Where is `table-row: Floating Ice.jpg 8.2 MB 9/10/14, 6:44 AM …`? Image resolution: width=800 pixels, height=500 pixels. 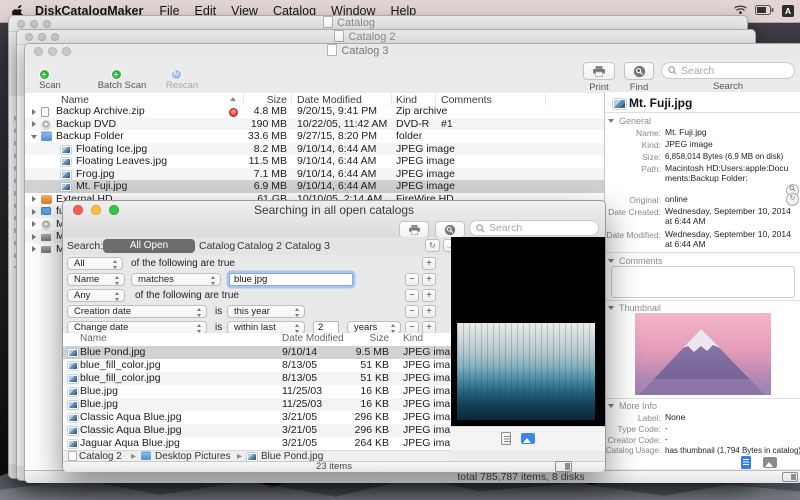
table-row: Floating Ice.jpg 8.2 MB 9/10/14, 6:44 AM … is located at coordinates (315, 148).